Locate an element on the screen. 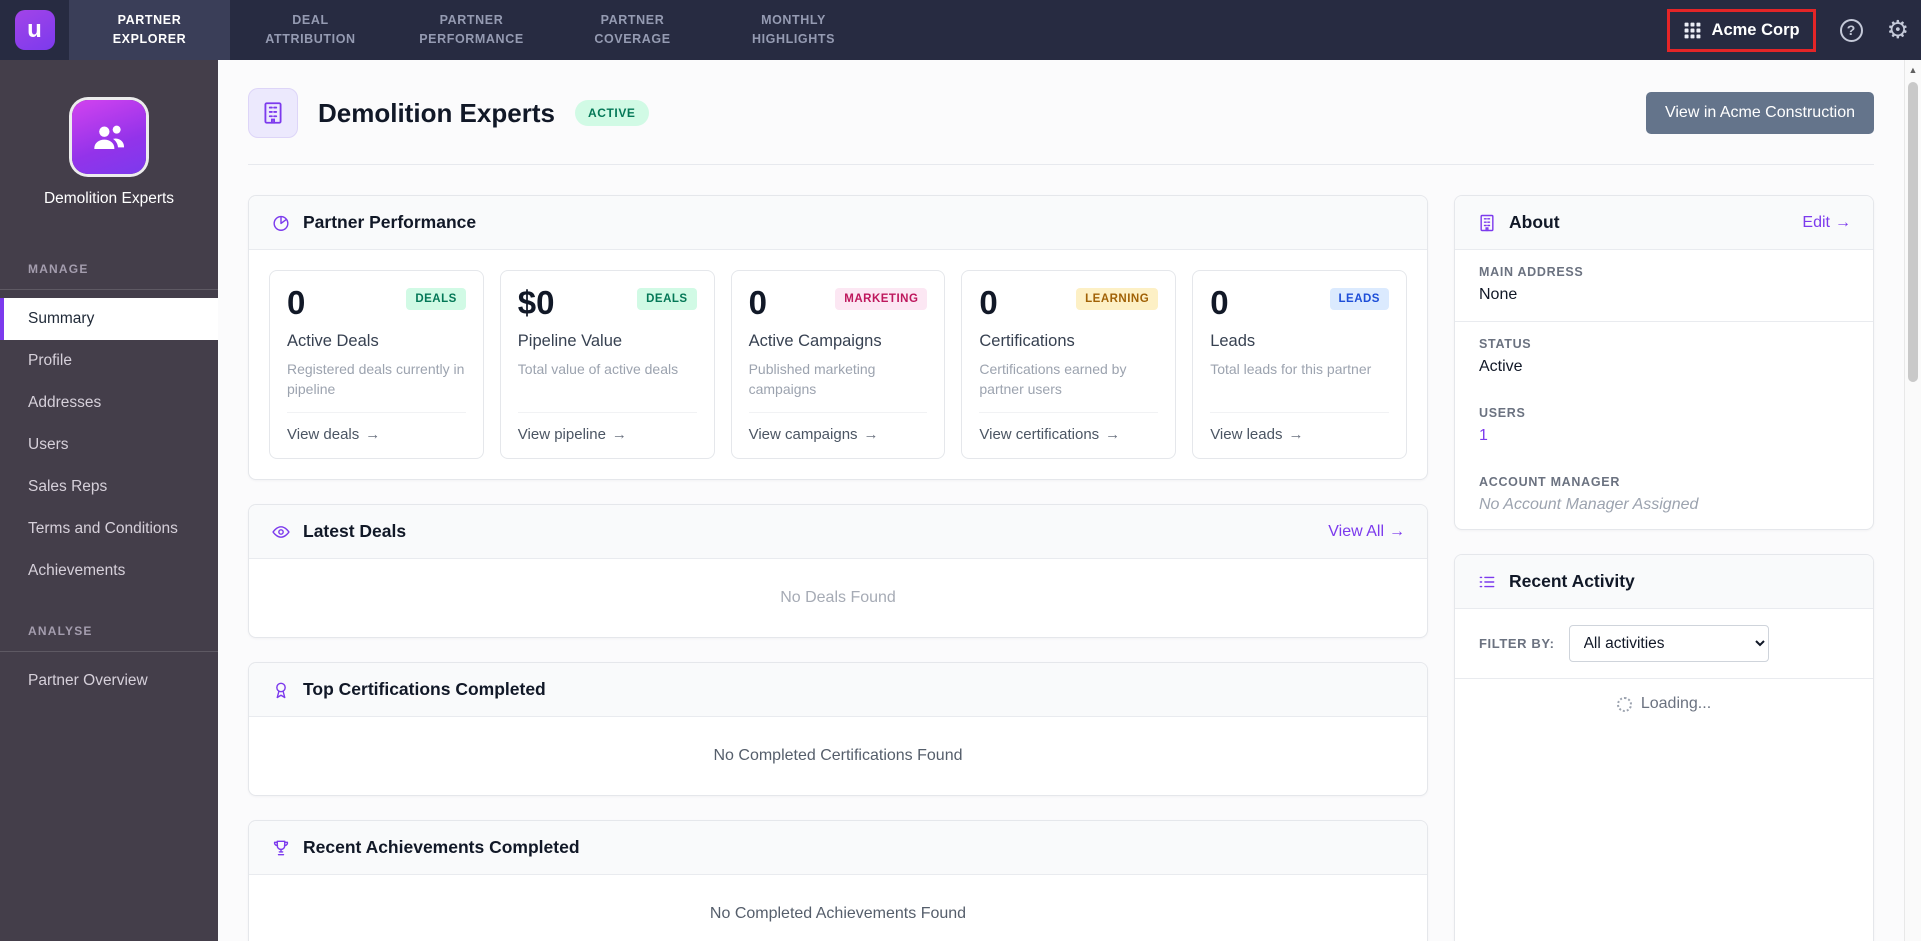 Image resolution: width=1921 pixels, height=941 pixels. no-certifications-found-text: No Completed Certifications Found is located at coordinates (838, 756).